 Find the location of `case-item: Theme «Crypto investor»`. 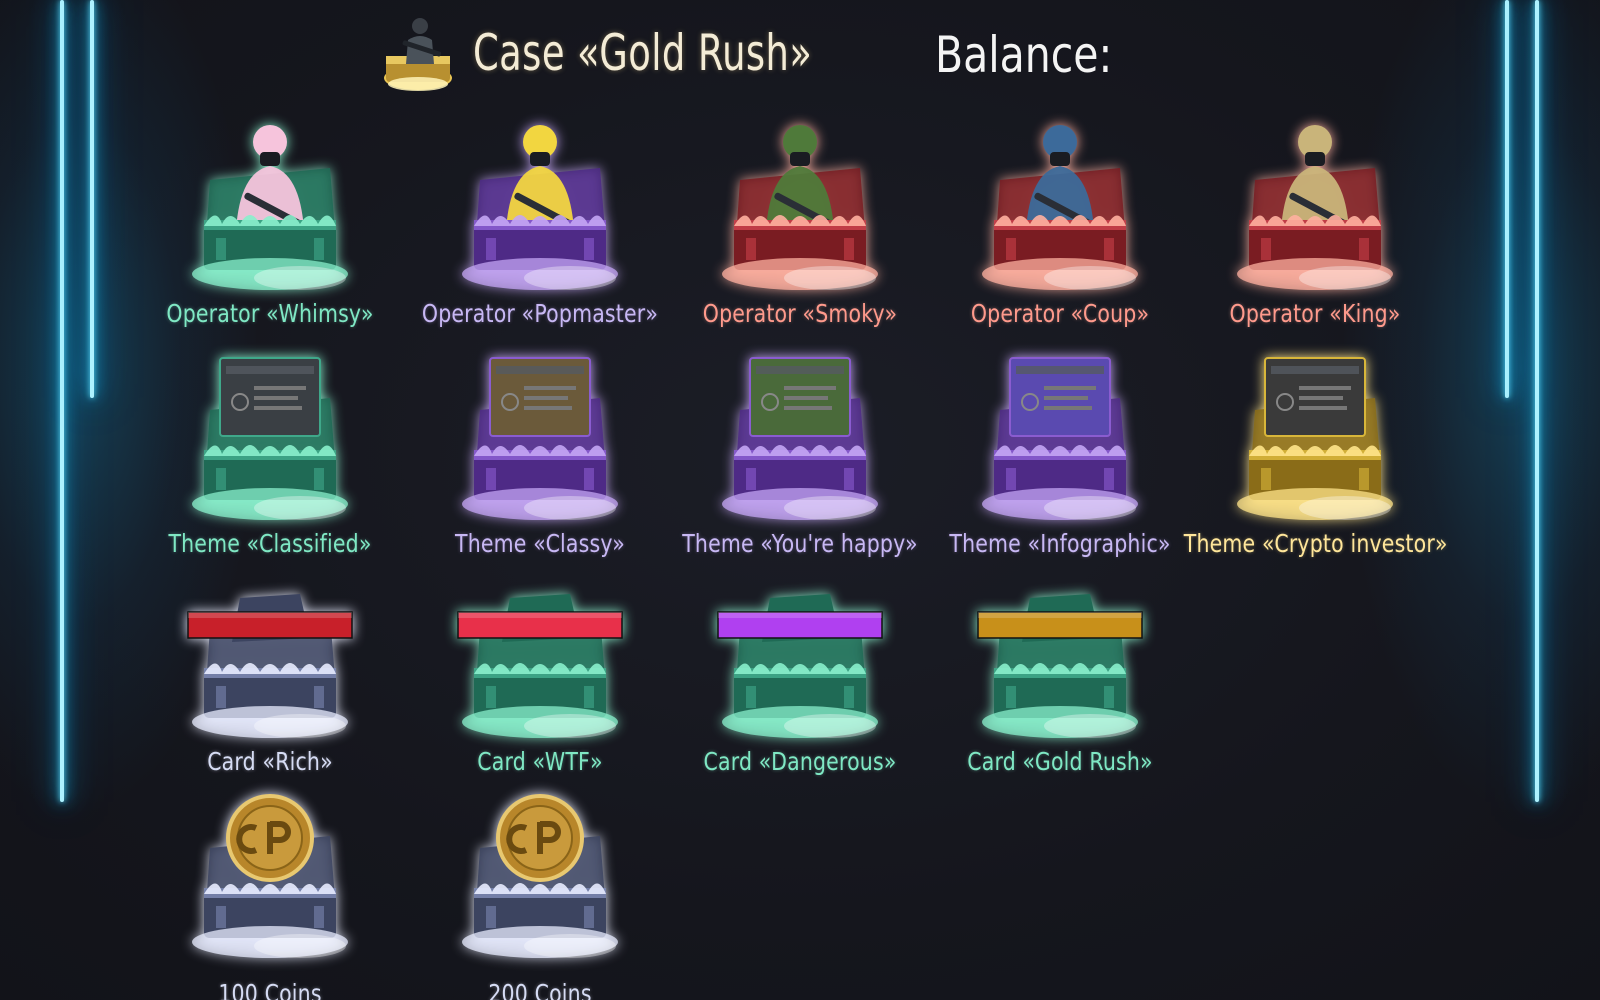

case-item: Theme «Crypto investor» is located at coordinates (1315, 455).